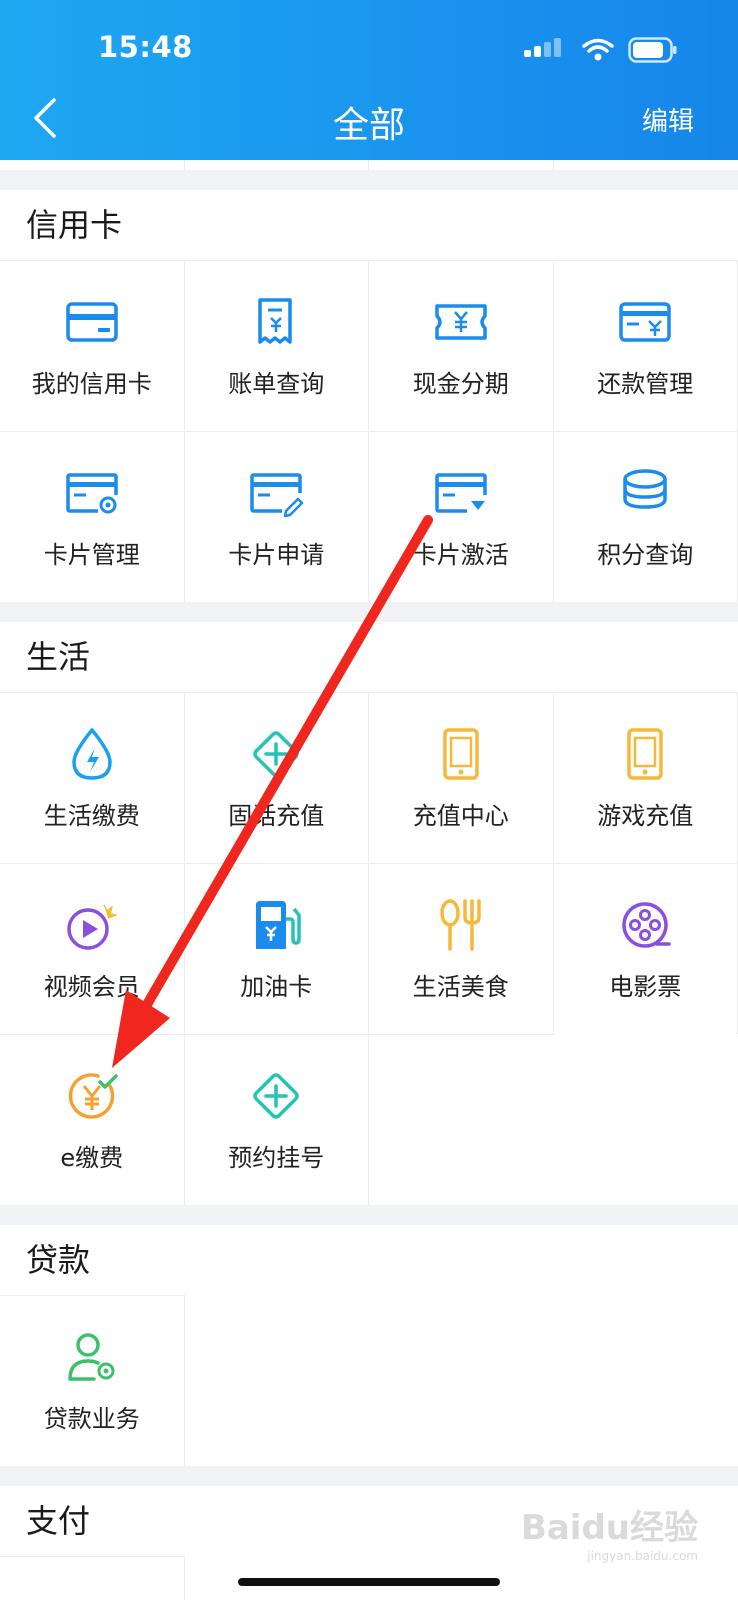 The image size is (738, 1600). I want to click on video-play-icon, so click(92, 925).